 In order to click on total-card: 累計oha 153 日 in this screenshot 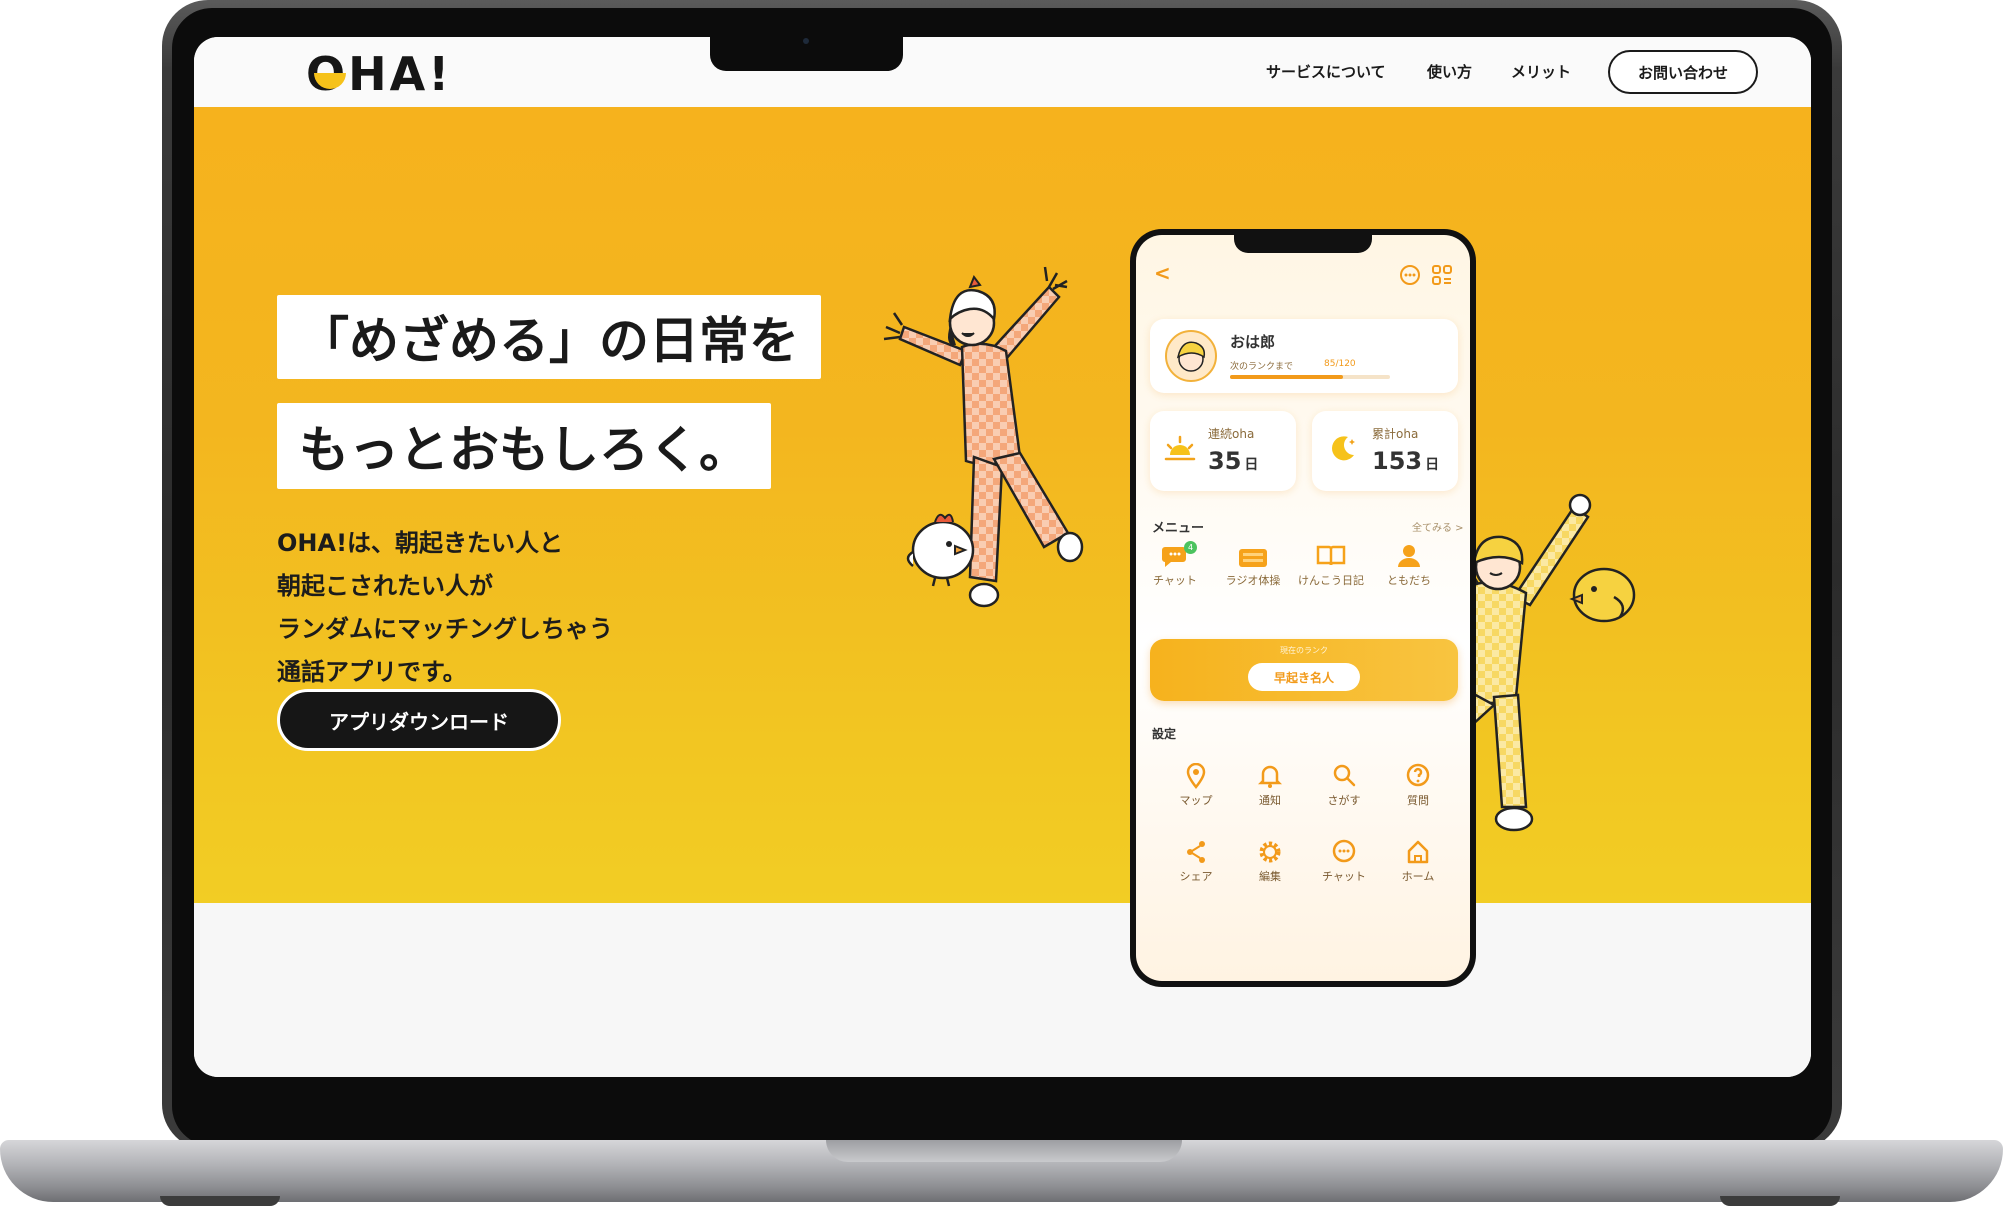, I will do `click(1385, 451)`.